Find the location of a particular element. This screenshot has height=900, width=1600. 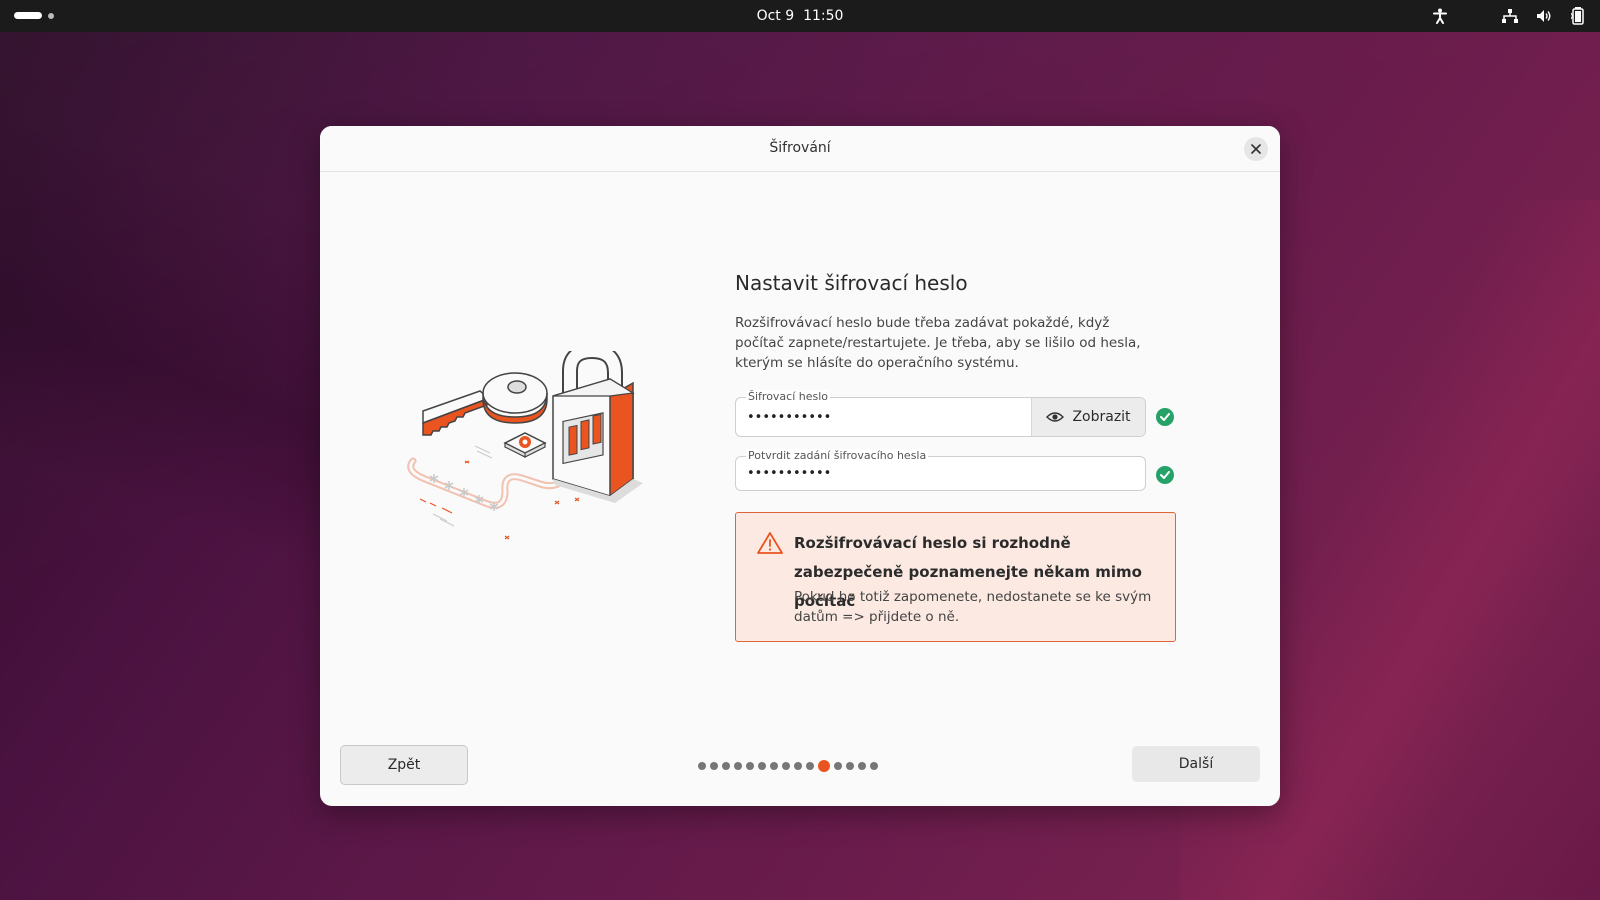

confirm-password-value: ••••••••••• is located at coordinates (789, 473).